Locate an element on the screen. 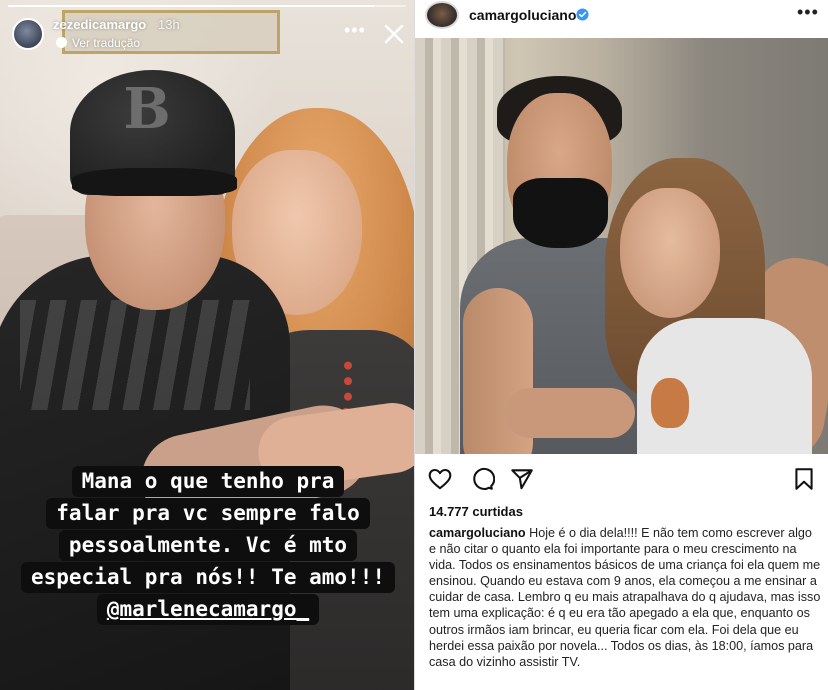 The image size is (828, 690). man-hand is located at coordinates (570, 413).